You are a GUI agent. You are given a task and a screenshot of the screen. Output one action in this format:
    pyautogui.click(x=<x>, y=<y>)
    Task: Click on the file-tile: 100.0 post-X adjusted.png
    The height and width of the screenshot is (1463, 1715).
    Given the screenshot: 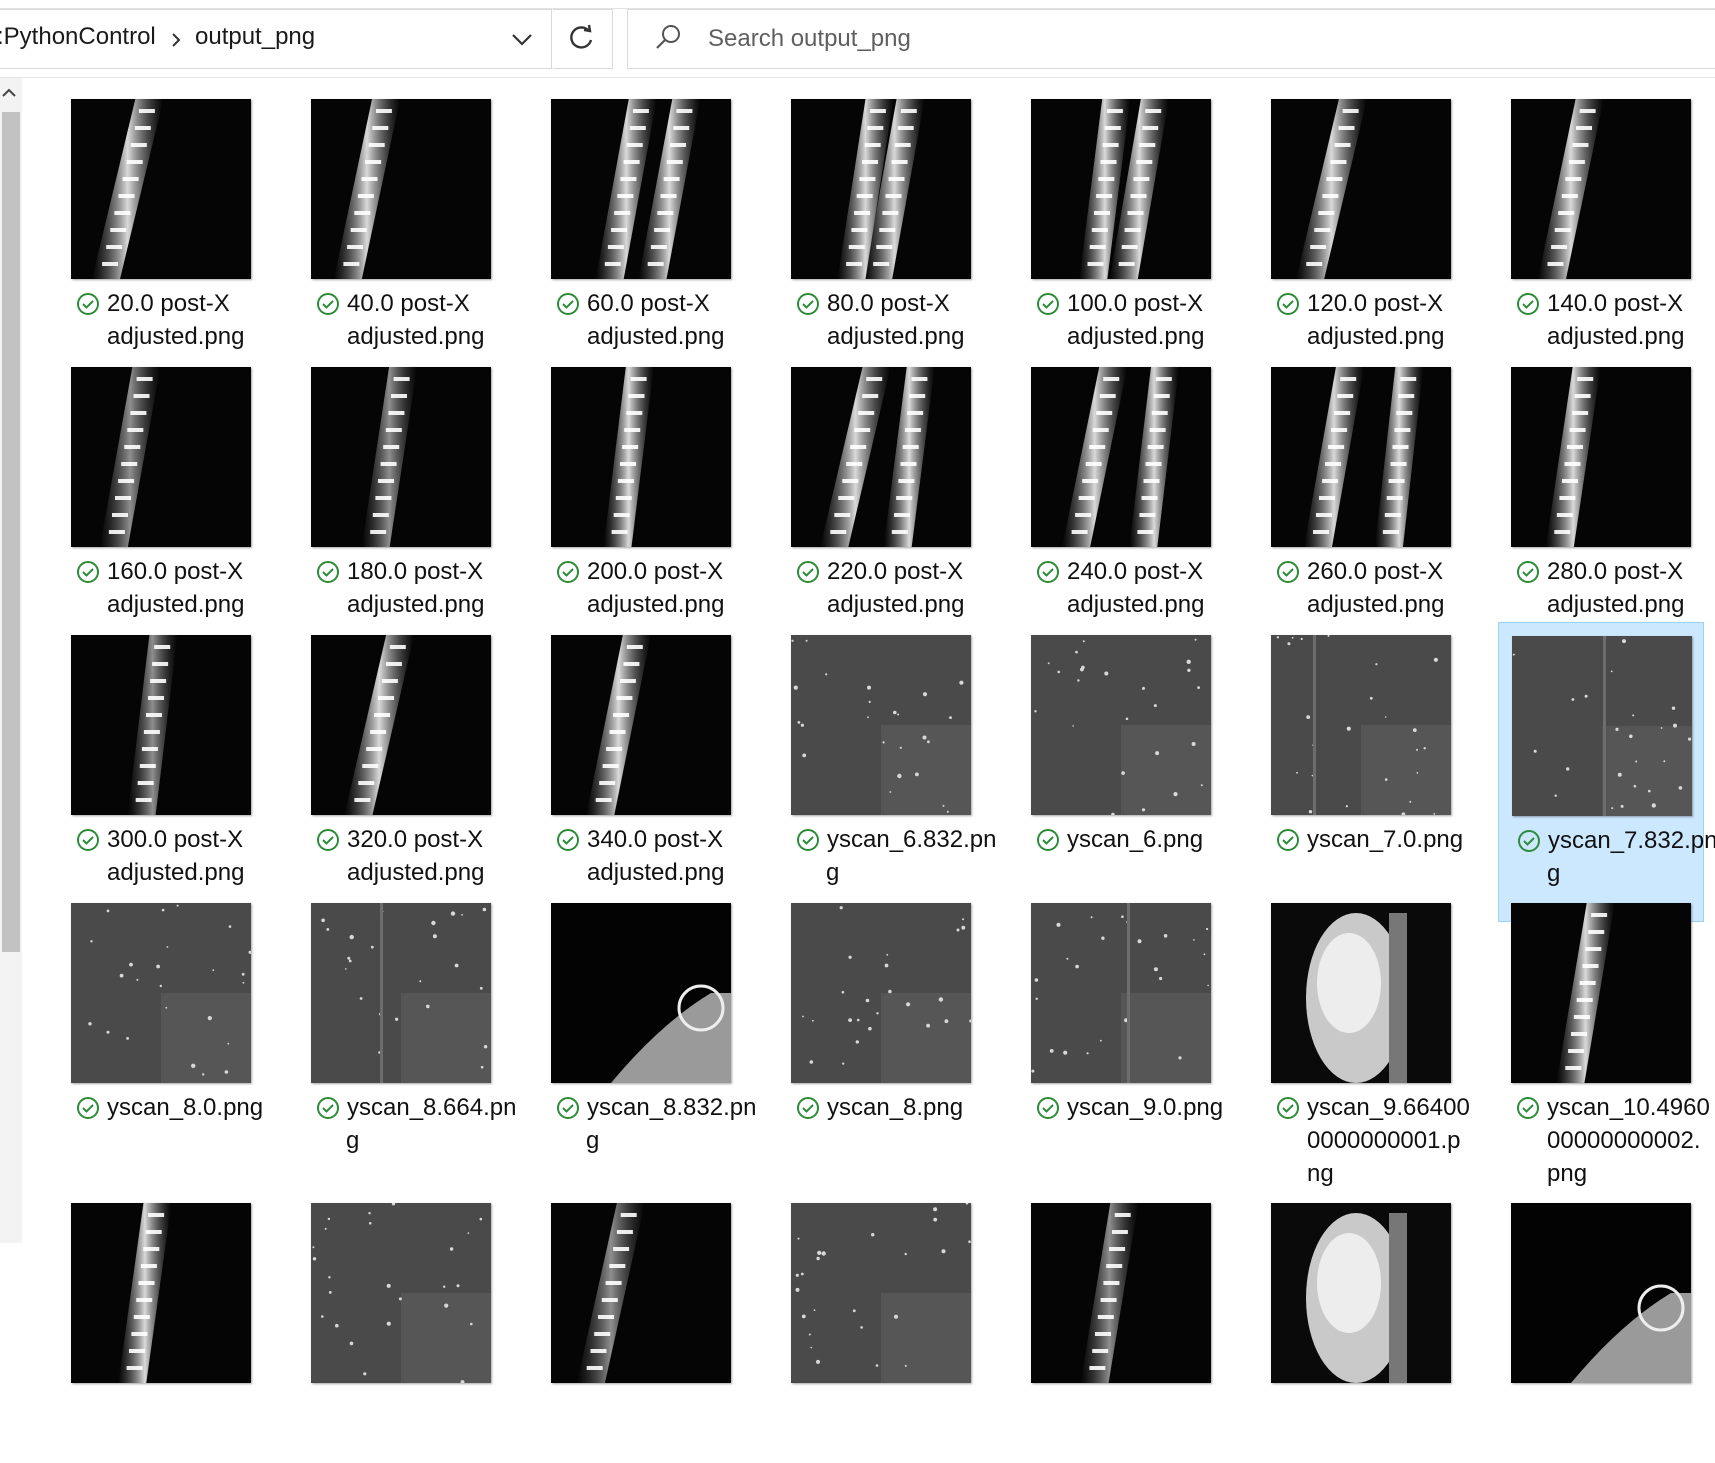 What is the action you would take?
    pyautogui.click(x=1131, y=229)
    